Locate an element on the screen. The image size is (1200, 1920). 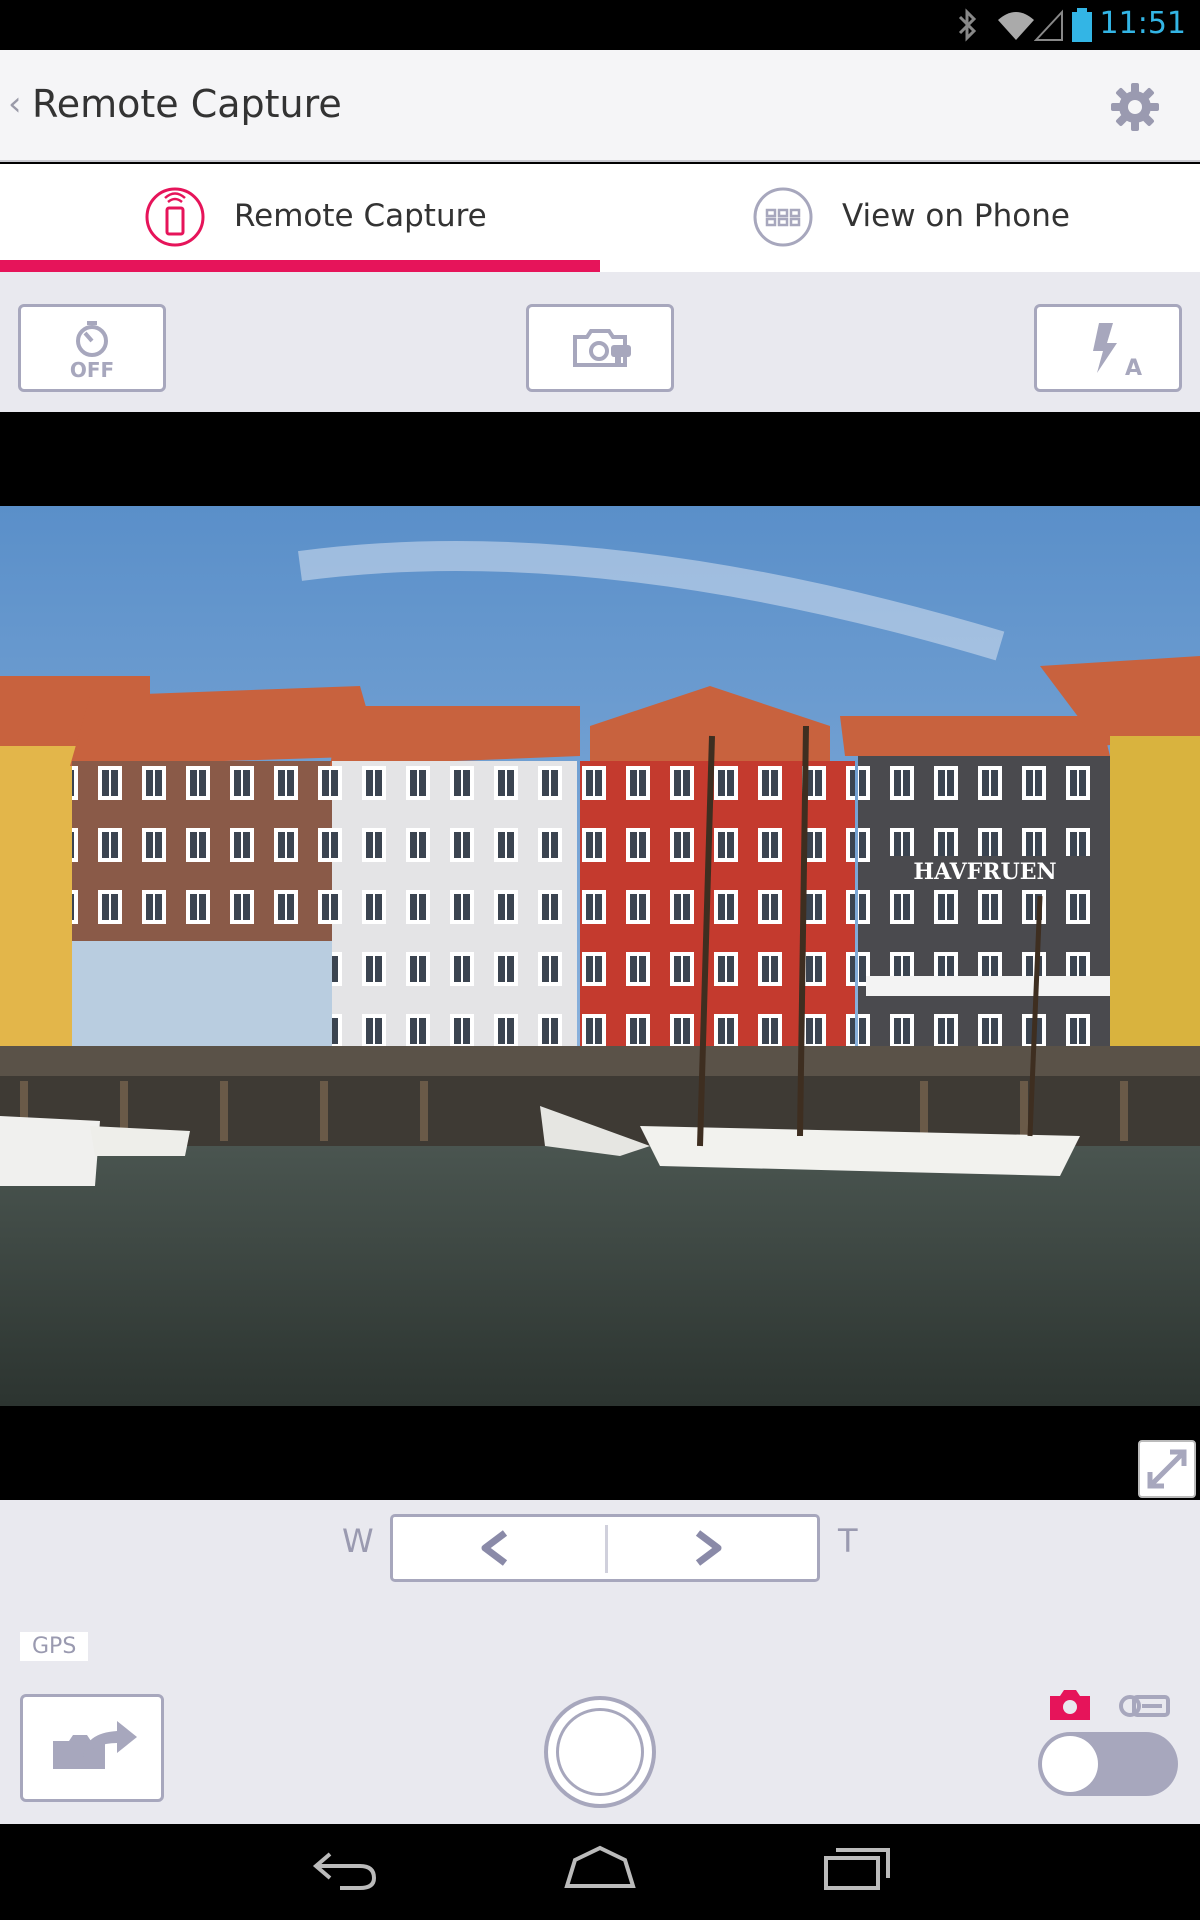
chevron-left-icon is located at coordinates (494, 1548).